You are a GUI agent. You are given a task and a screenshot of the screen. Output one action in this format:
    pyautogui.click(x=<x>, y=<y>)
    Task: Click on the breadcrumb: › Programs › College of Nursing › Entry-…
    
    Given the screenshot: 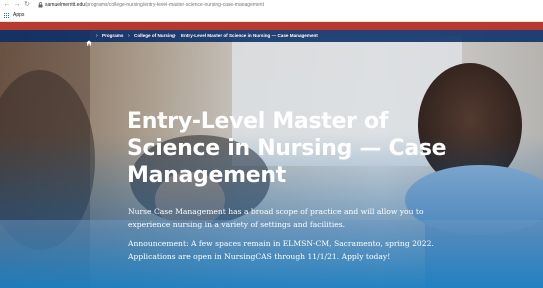 What is the action you would take?
    pyautogui.click(x=271, y=38)
    